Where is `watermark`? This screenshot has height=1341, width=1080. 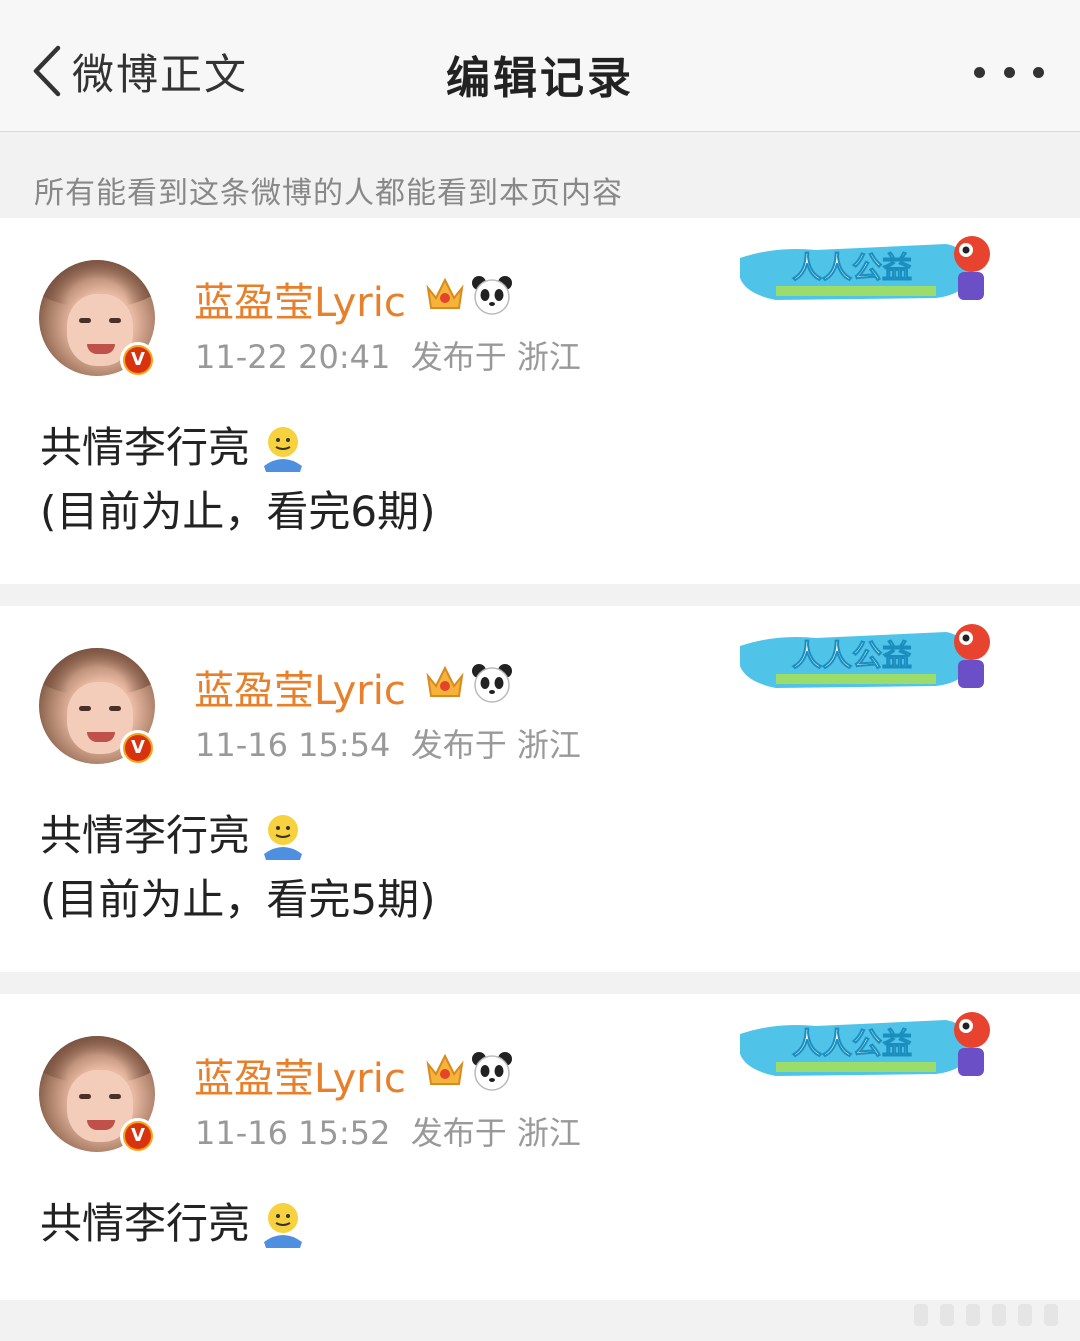
watermark is located at coordinates (989, 1316).